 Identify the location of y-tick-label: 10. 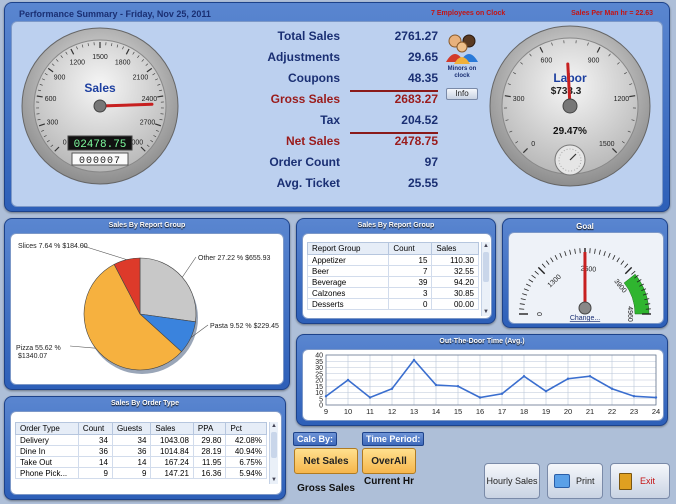
(319, 393).